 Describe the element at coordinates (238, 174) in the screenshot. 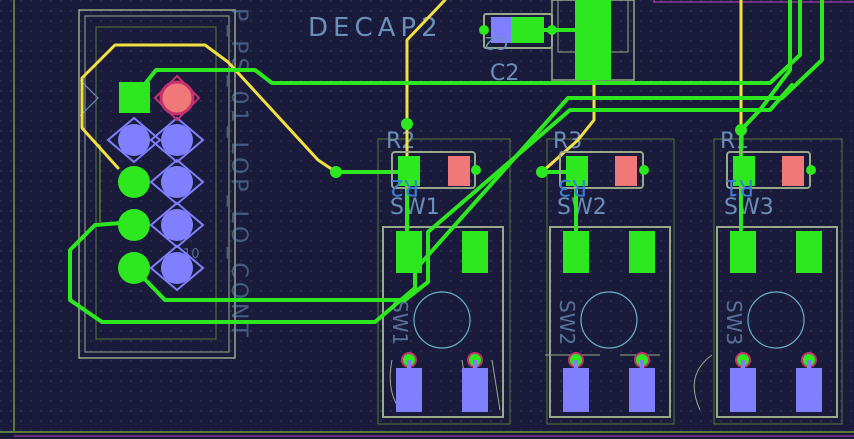

I see `header-silk-label: P_PS_01_LOP_LO_CONT` at that location.